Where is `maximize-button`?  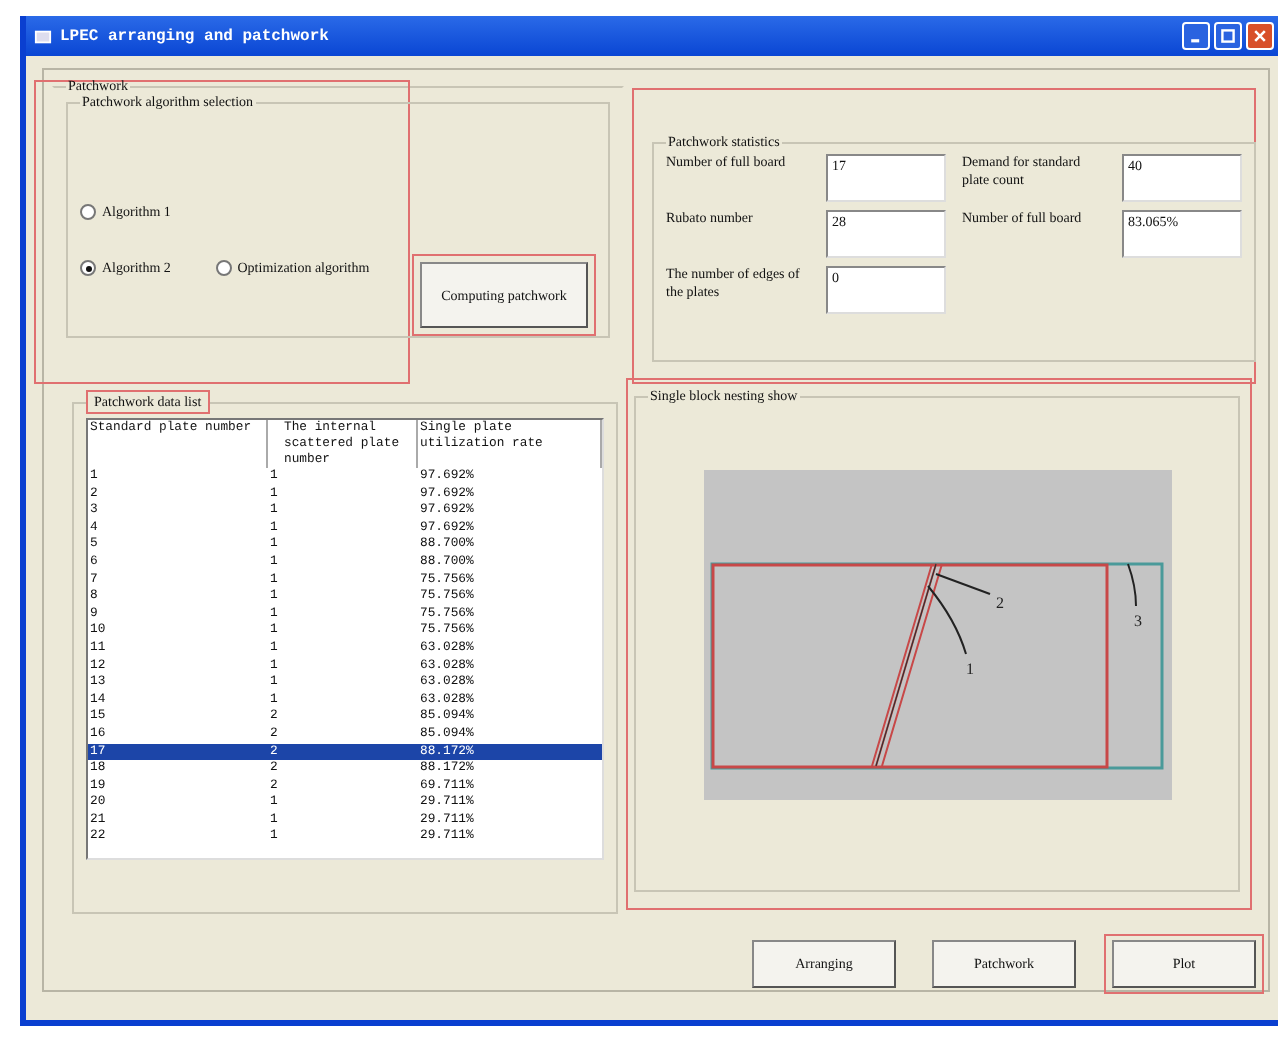
maximize-button is located at coordinates (1228, 36).